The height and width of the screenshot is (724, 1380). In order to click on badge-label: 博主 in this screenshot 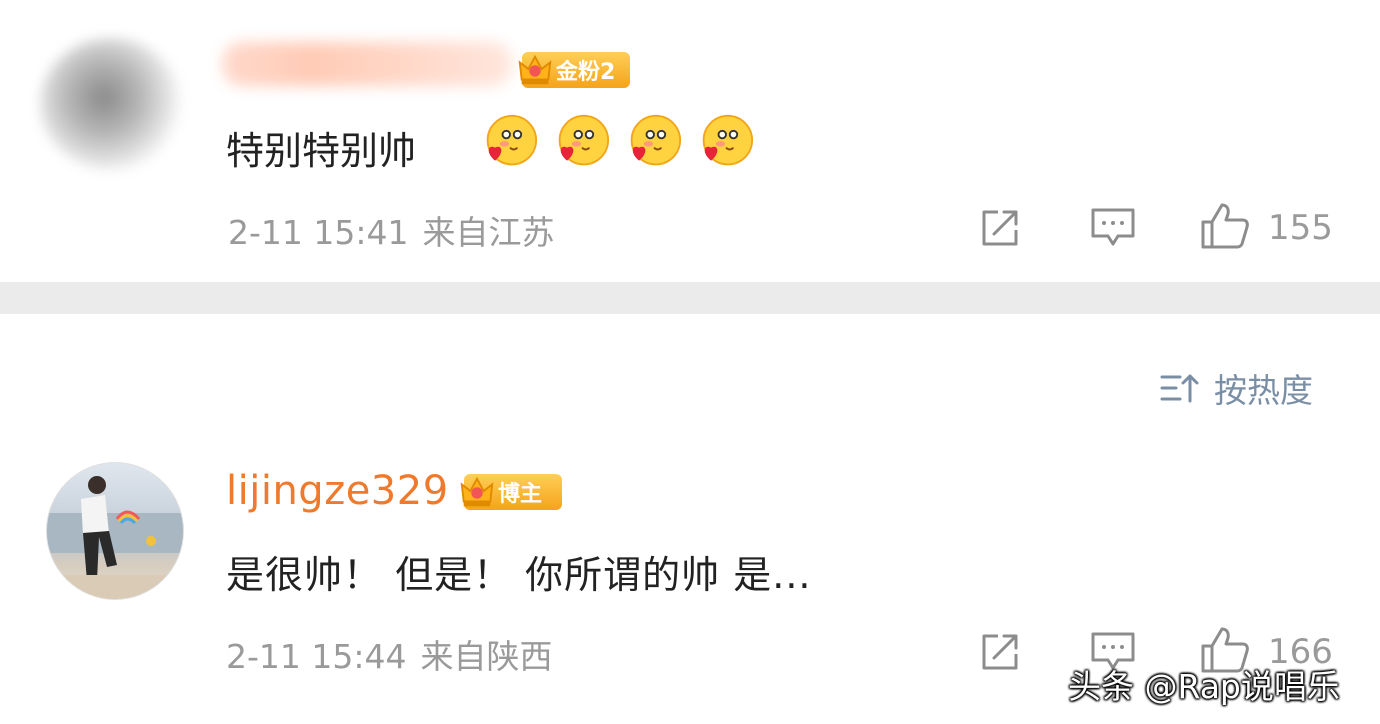, I will do `click(520, 494)`.